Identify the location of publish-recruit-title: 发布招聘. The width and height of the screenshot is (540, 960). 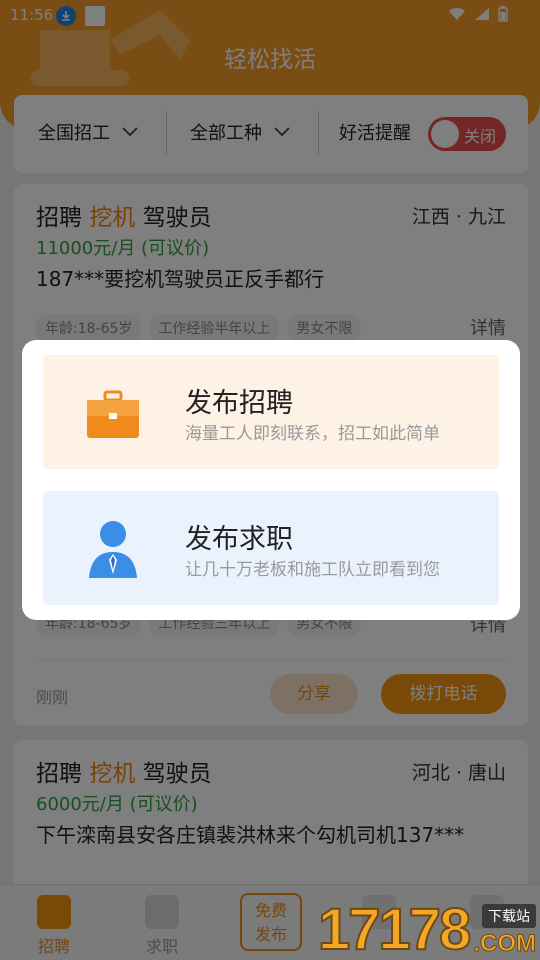
(239, 403).